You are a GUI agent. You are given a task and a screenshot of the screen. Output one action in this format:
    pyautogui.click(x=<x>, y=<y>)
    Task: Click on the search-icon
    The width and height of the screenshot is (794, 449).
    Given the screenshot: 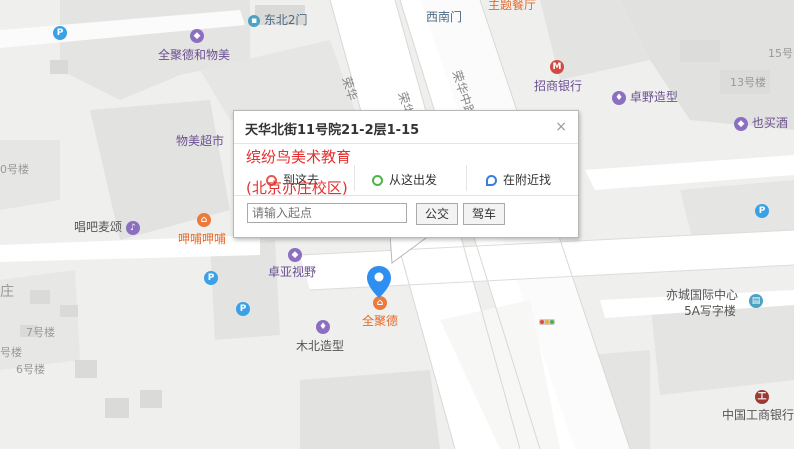 What is the action you would take?
    pyautogui.click(x=491, y=180)
    